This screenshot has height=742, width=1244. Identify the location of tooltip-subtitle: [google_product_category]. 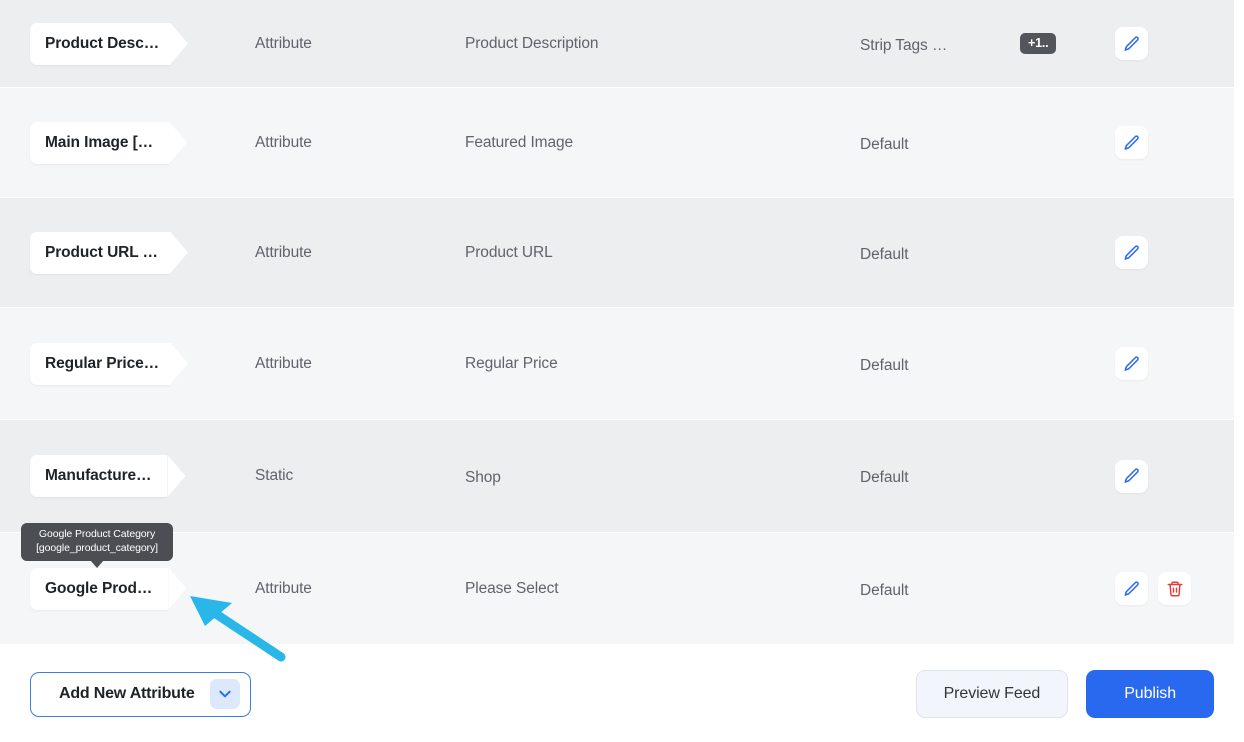
(97, 547).